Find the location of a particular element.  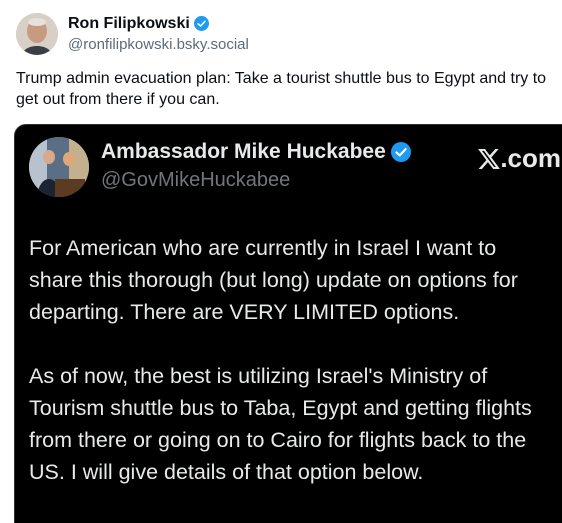

avatar-photo is located at coordinates (37, 34).